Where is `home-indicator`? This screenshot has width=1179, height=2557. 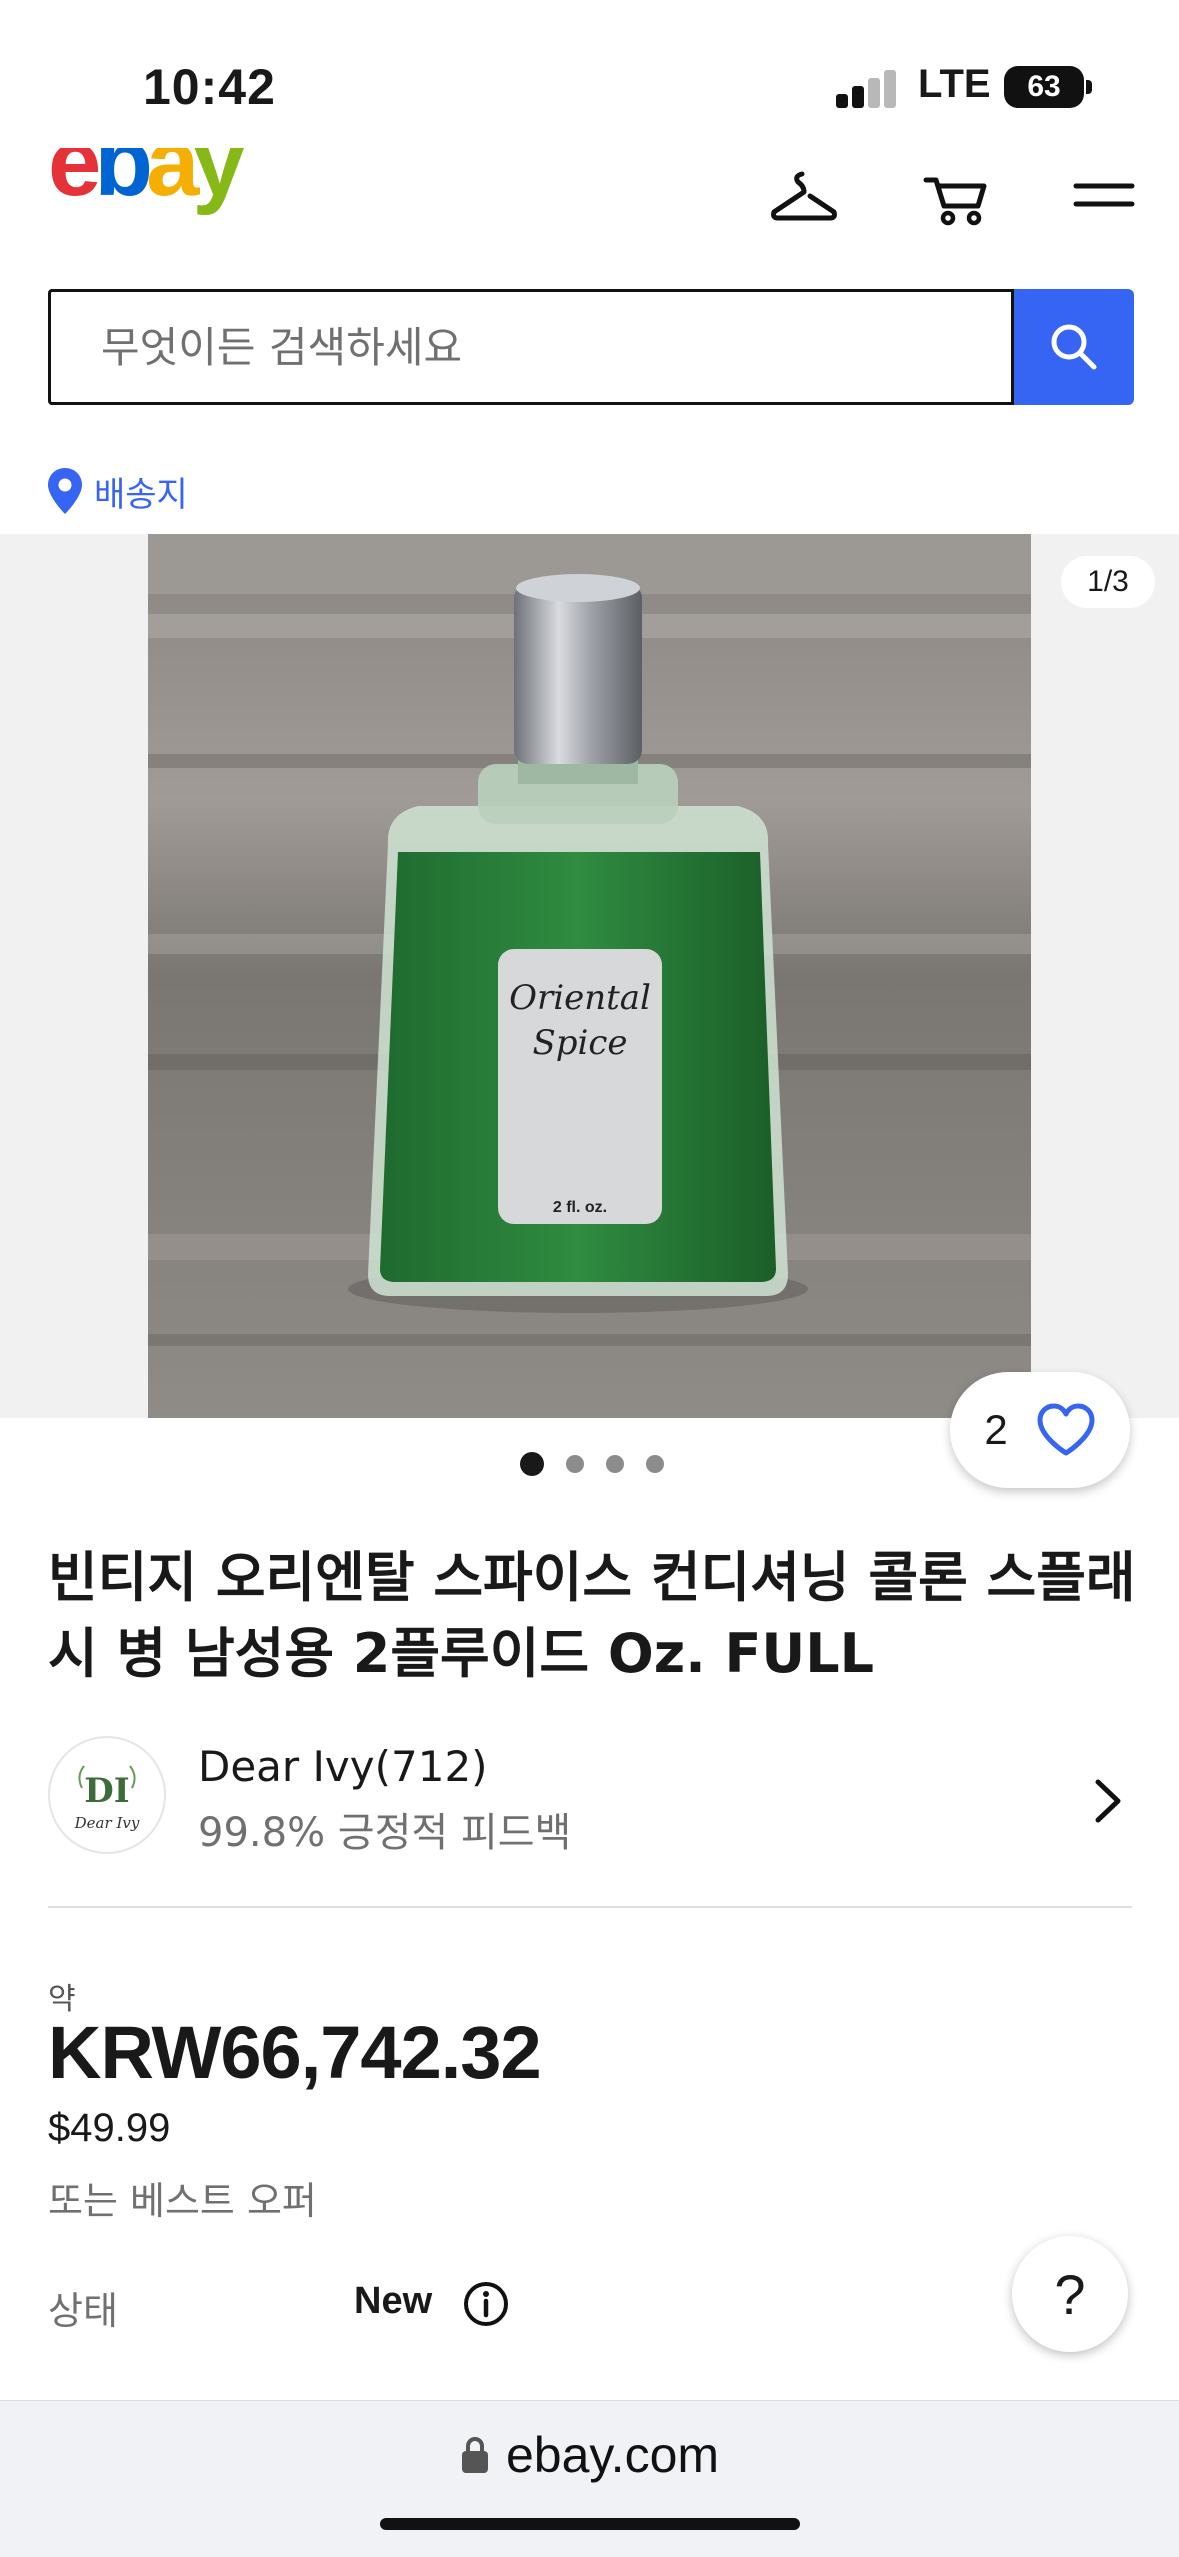 home-indicator is located at coordinates (590, 2524).